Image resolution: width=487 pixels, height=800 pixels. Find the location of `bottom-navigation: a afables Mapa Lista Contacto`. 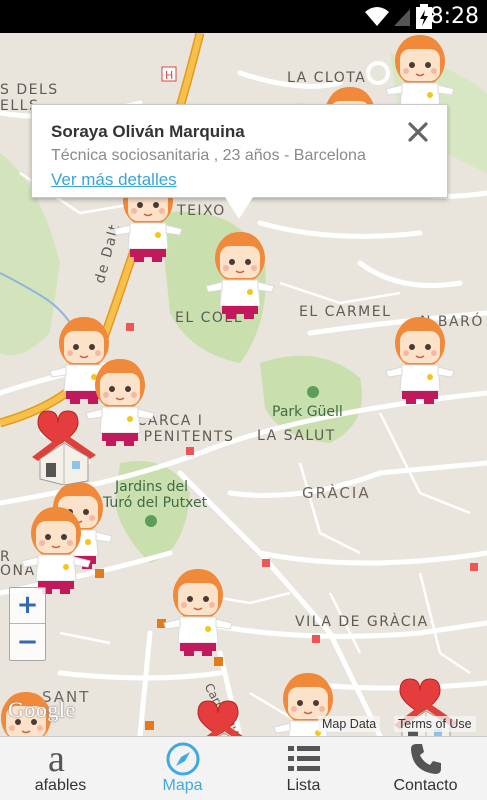

bottom-navigation: a afables Mapa Lista Contacto is located at coordinates (243, 768).